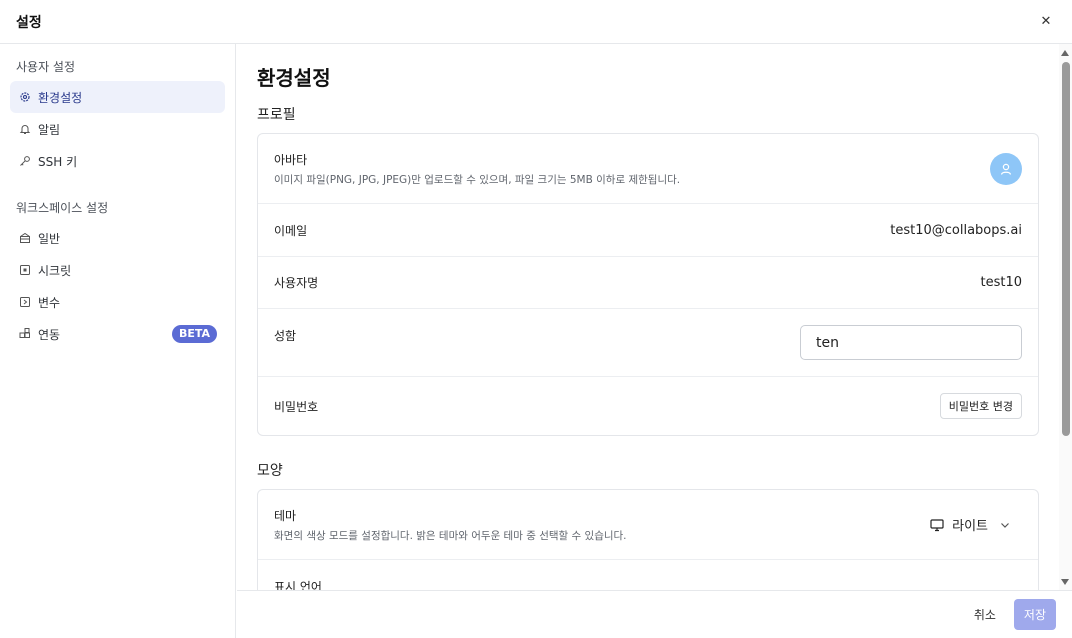  What do you see at coordinates (117, 161) in the screenshot?
I see `sidebar-item-ssh-keys: SSH 키` at bounding box center [117, 161].